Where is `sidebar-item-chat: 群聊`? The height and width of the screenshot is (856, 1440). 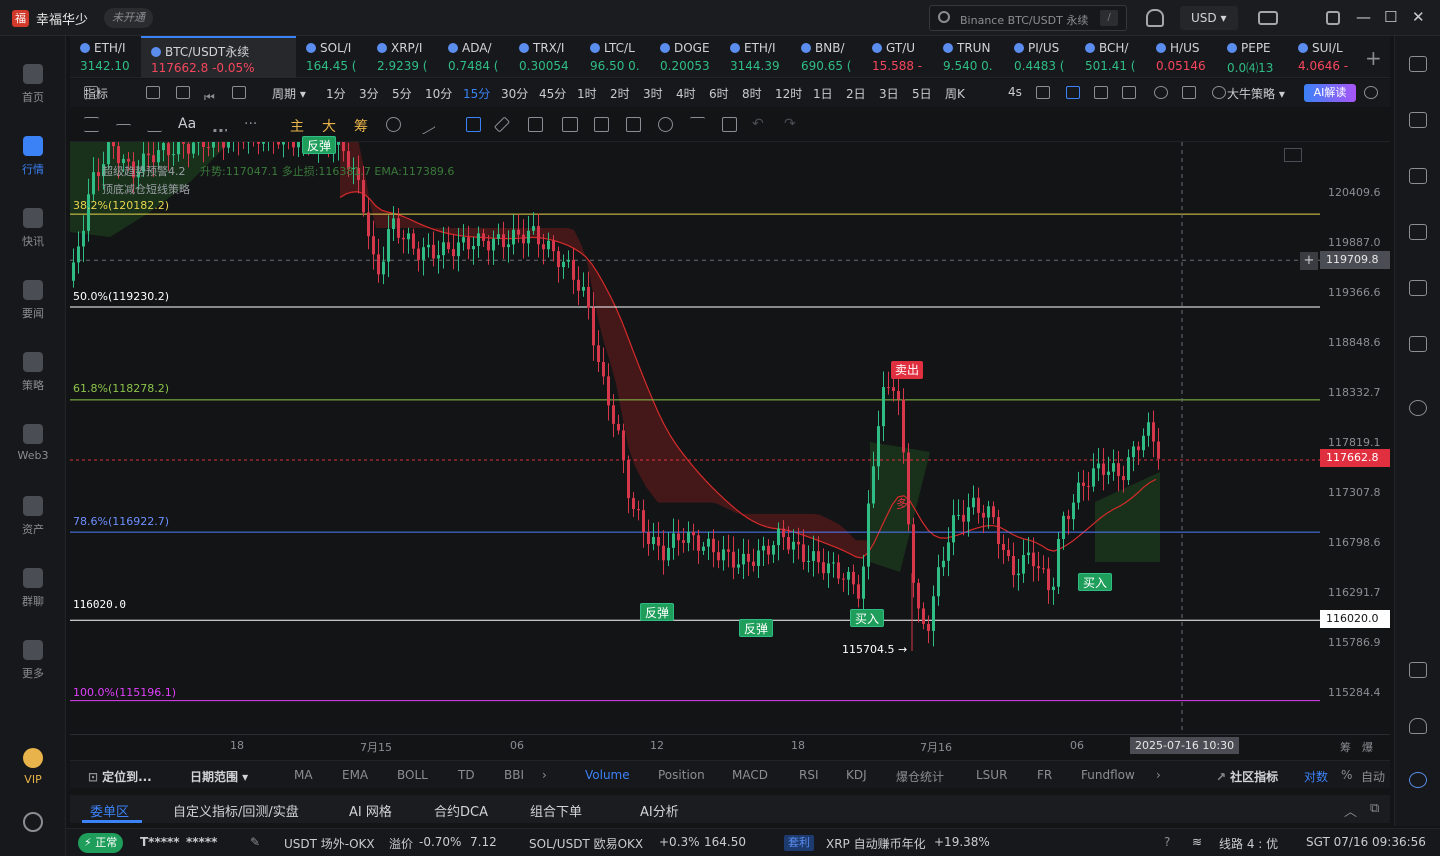
sidebar-item-chat: 群聊 is located at coordinates (33, 596).